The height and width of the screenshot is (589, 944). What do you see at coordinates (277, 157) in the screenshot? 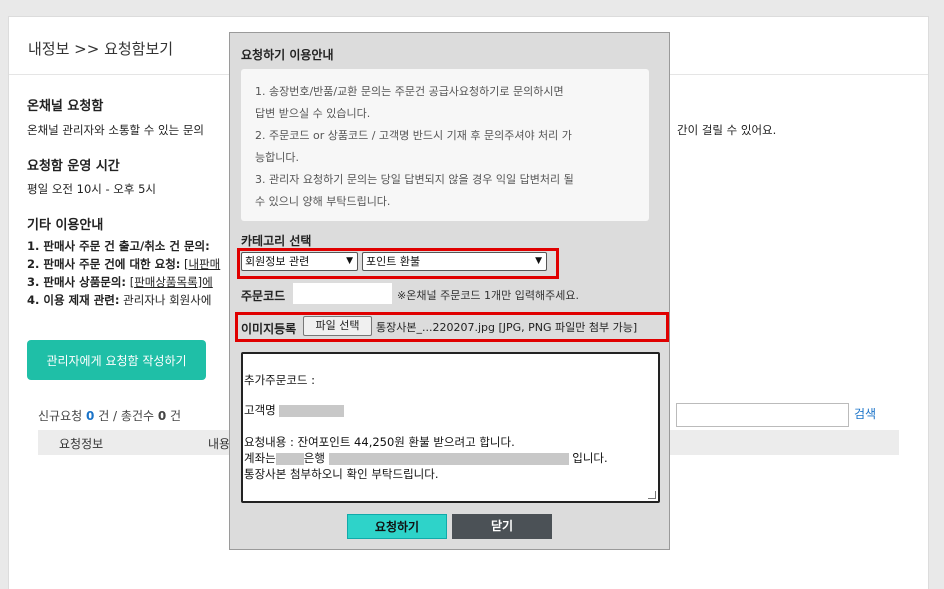
I see `notice-line: 능합니다.` at bounding box center [277, 157].